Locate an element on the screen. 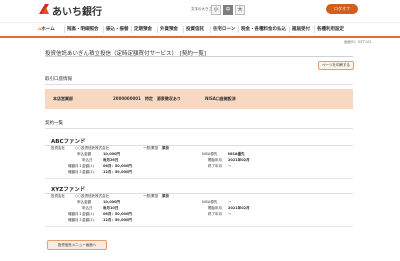 This screenshot has width=400, height=261. nav-investment-trust: 投資信託 is located at coordinates (195, 29).